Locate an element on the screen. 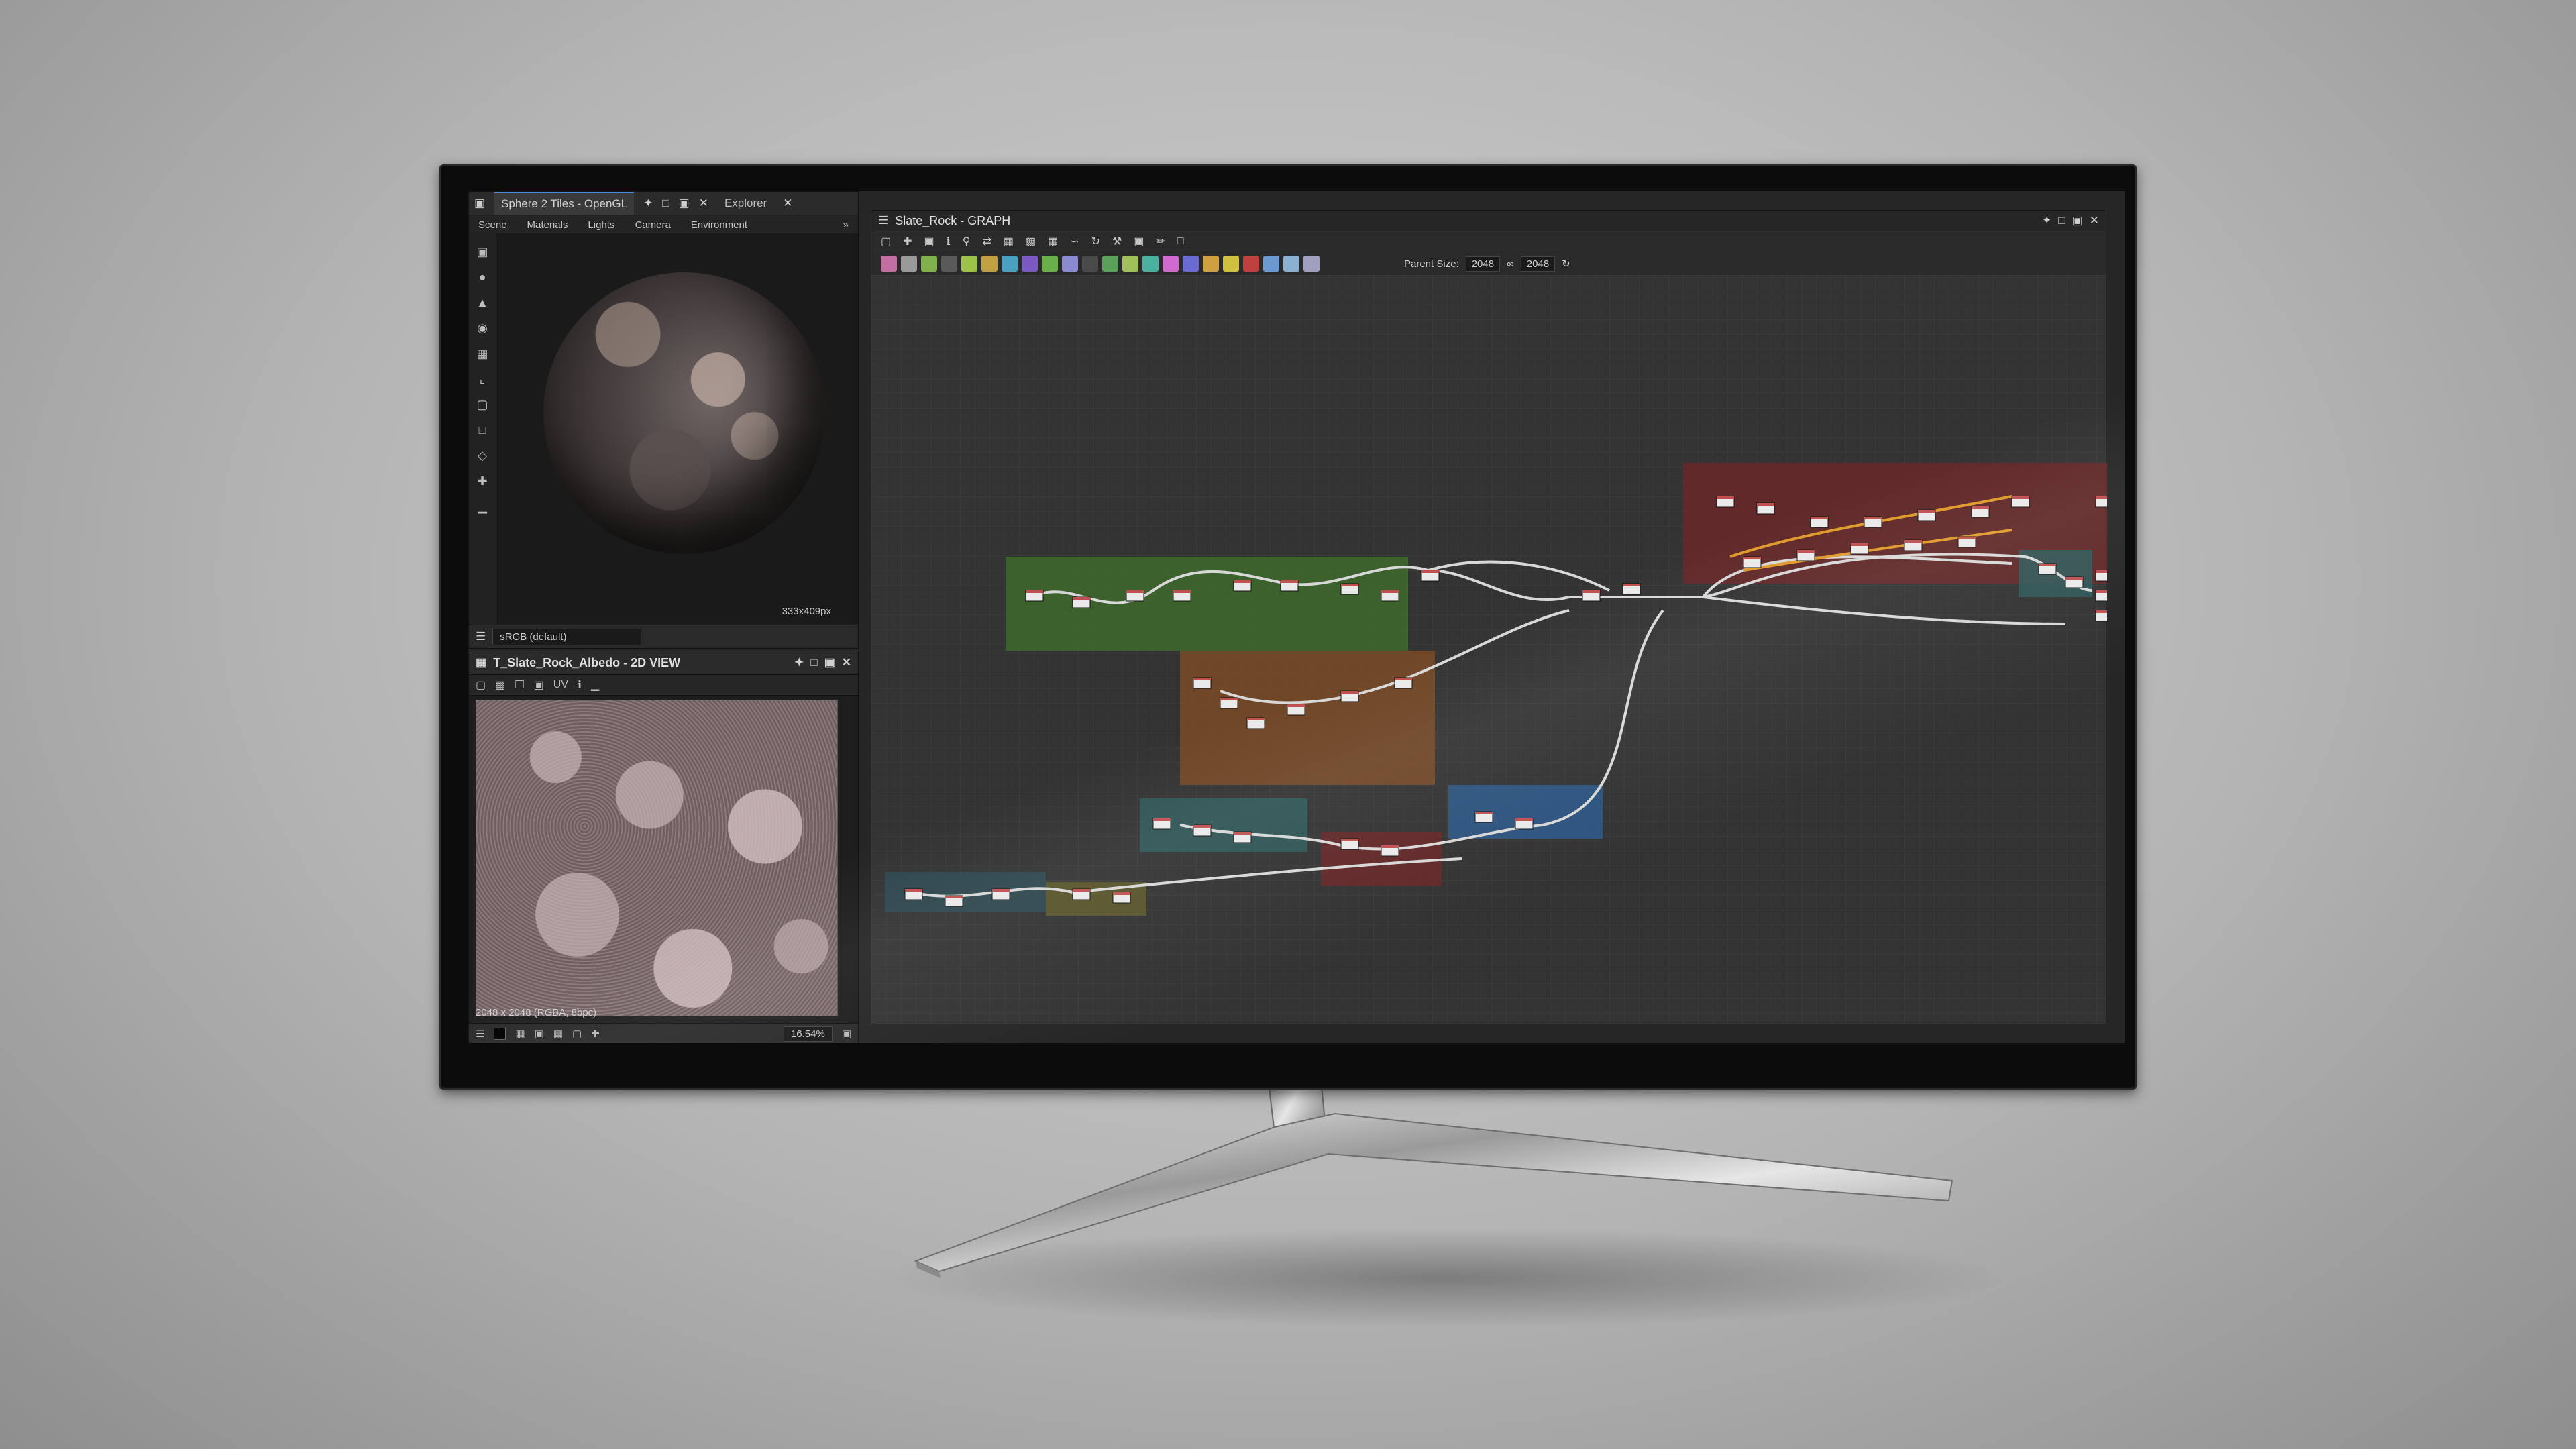  light-icon: ● is located at coordinates (482, 277).